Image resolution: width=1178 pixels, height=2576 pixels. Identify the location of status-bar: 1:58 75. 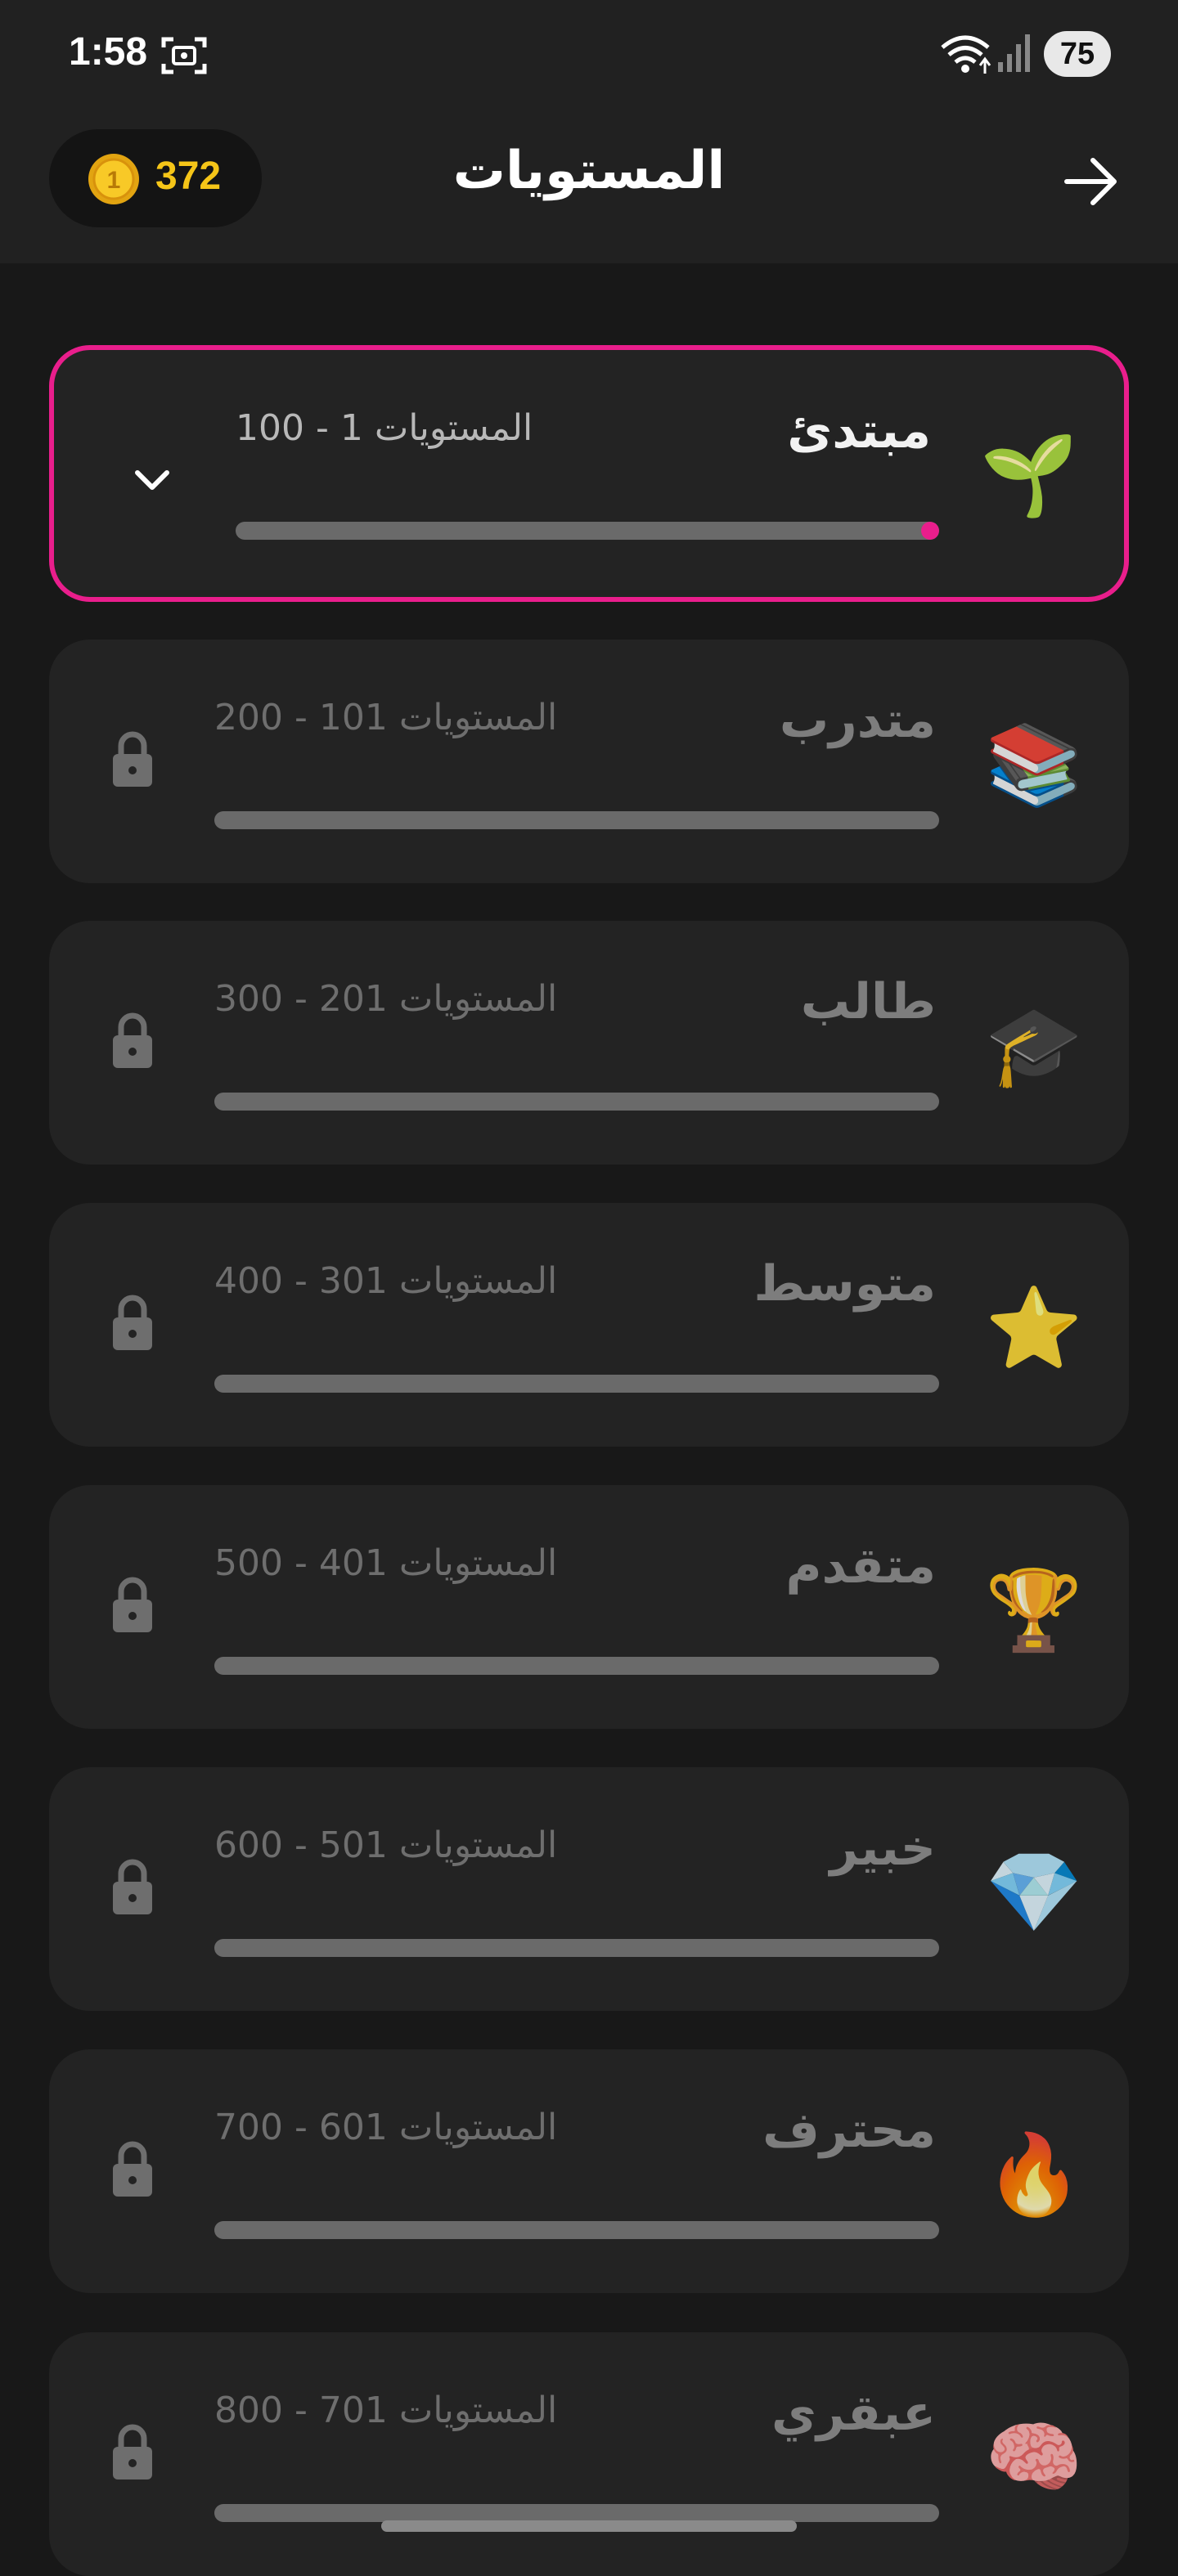
(589, 53).